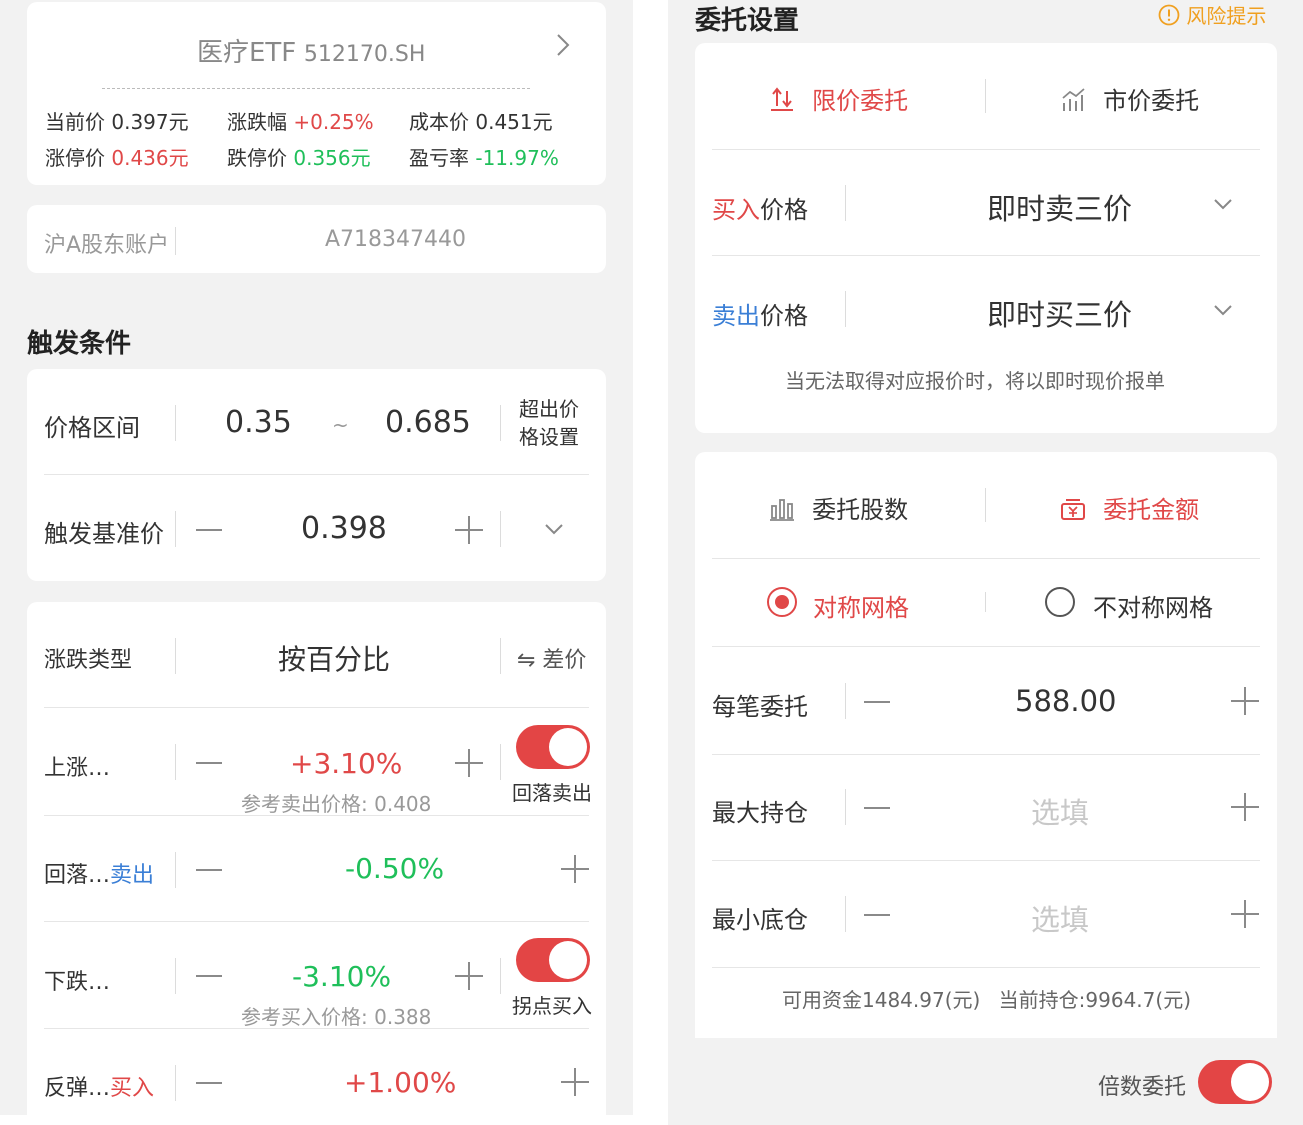  What do you see at coordinates (551, 658) in the screenshot?
I see `diff-price-switch: ⇋ 差价` at bounding box center [551, 658].